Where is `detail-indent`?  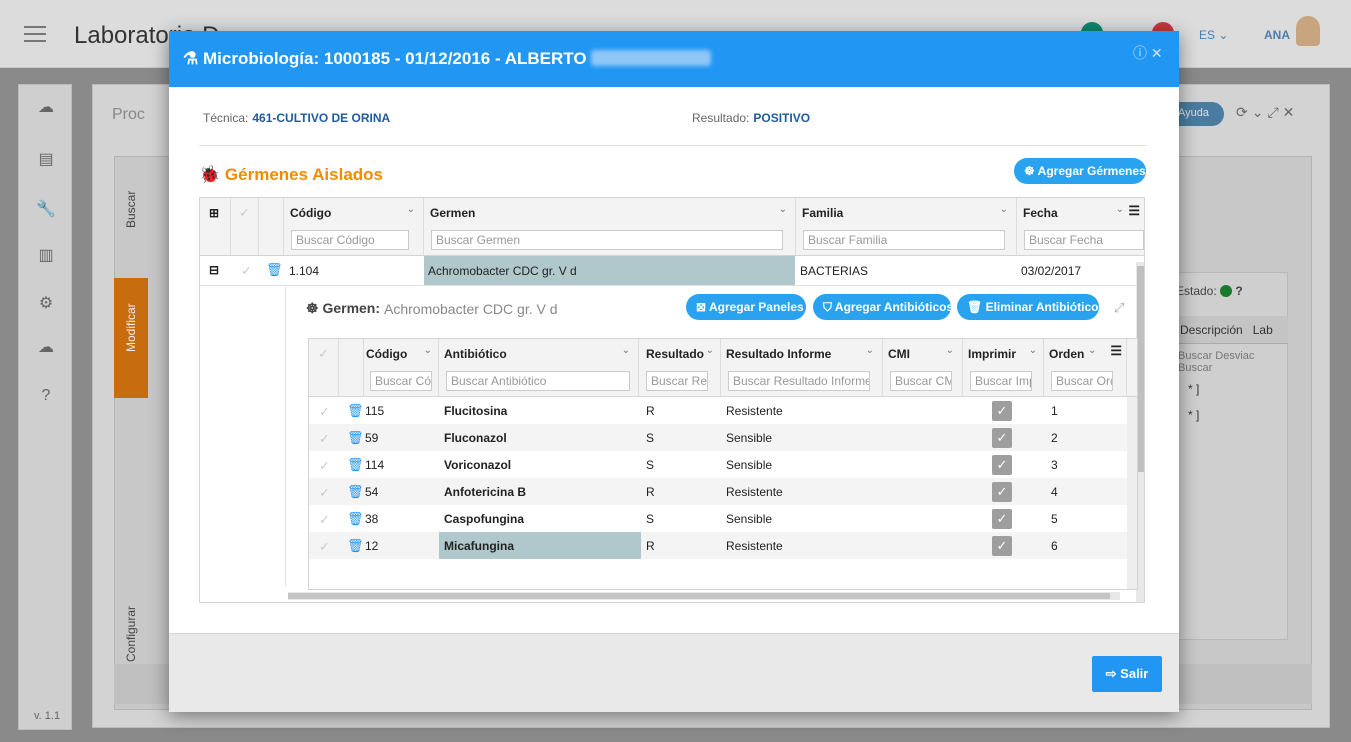 detail-indent is located at coordinates (243, 436).